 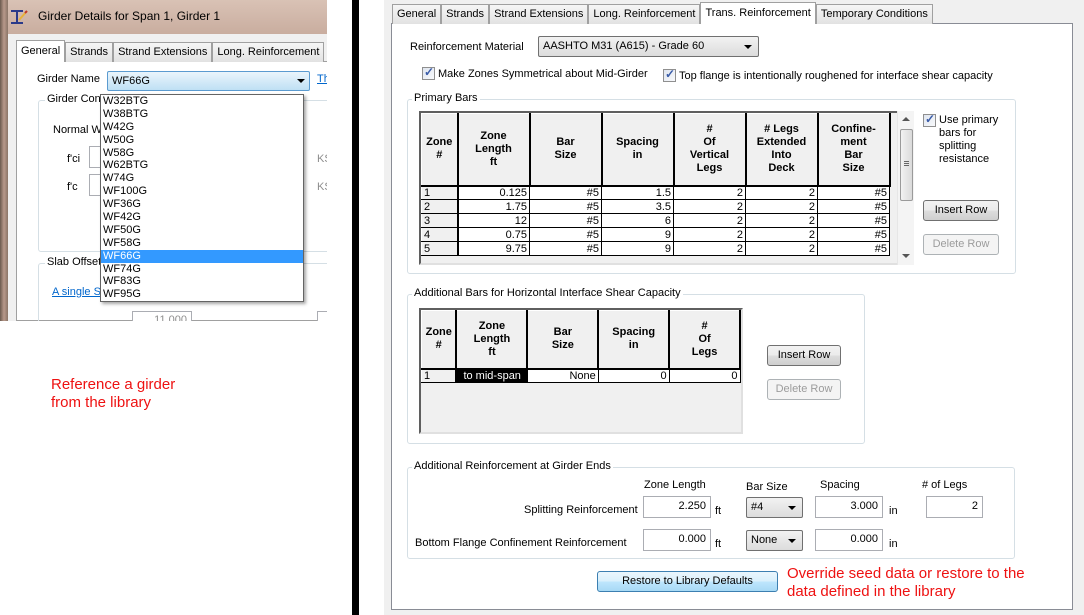 What do you see at coordinates (202, 217) in the screenshot?
I see `girder-option: WF42G` at bounding box center [202, 217].